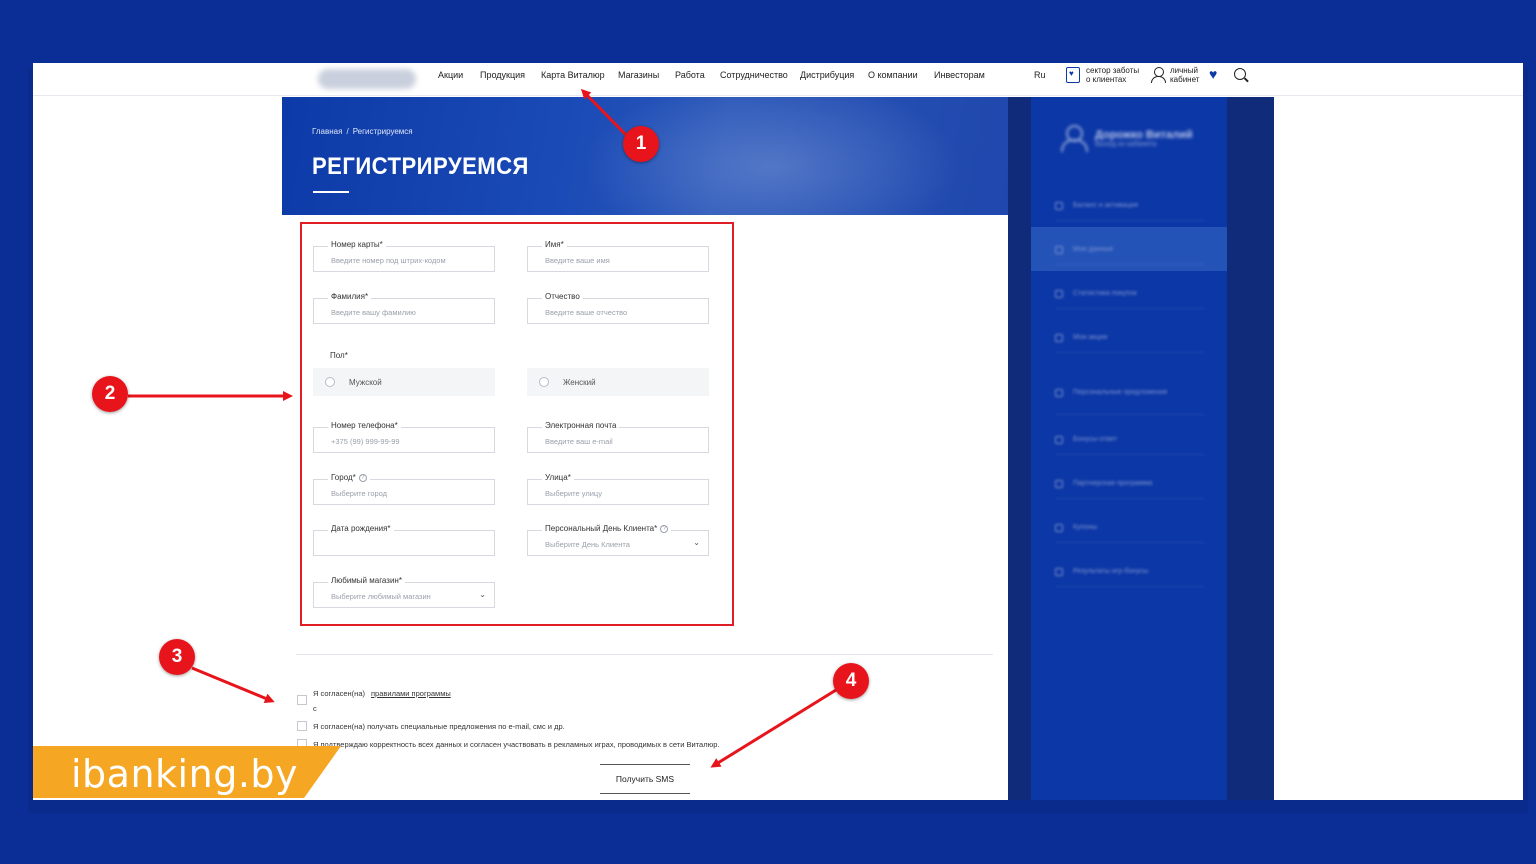 The image size is (1536, 864). What do you see at coordinates (893, 75) in the screenshot?
I see `nav-item-about: О компании` at bounding box center [893, 75].